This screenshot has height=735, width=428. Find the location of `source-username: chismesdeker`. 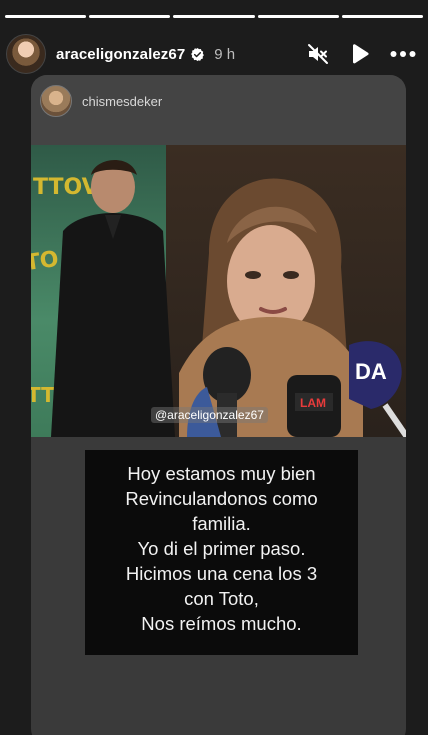

source-username: chismesdeker is located at coordinates (122, 101).